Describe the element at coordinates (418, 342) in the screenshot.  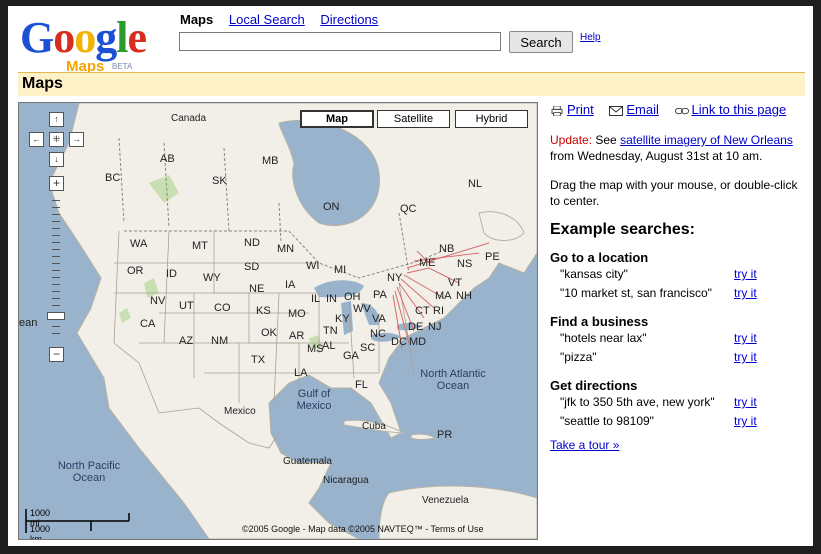
I see `map-label-md: MD` at that location.